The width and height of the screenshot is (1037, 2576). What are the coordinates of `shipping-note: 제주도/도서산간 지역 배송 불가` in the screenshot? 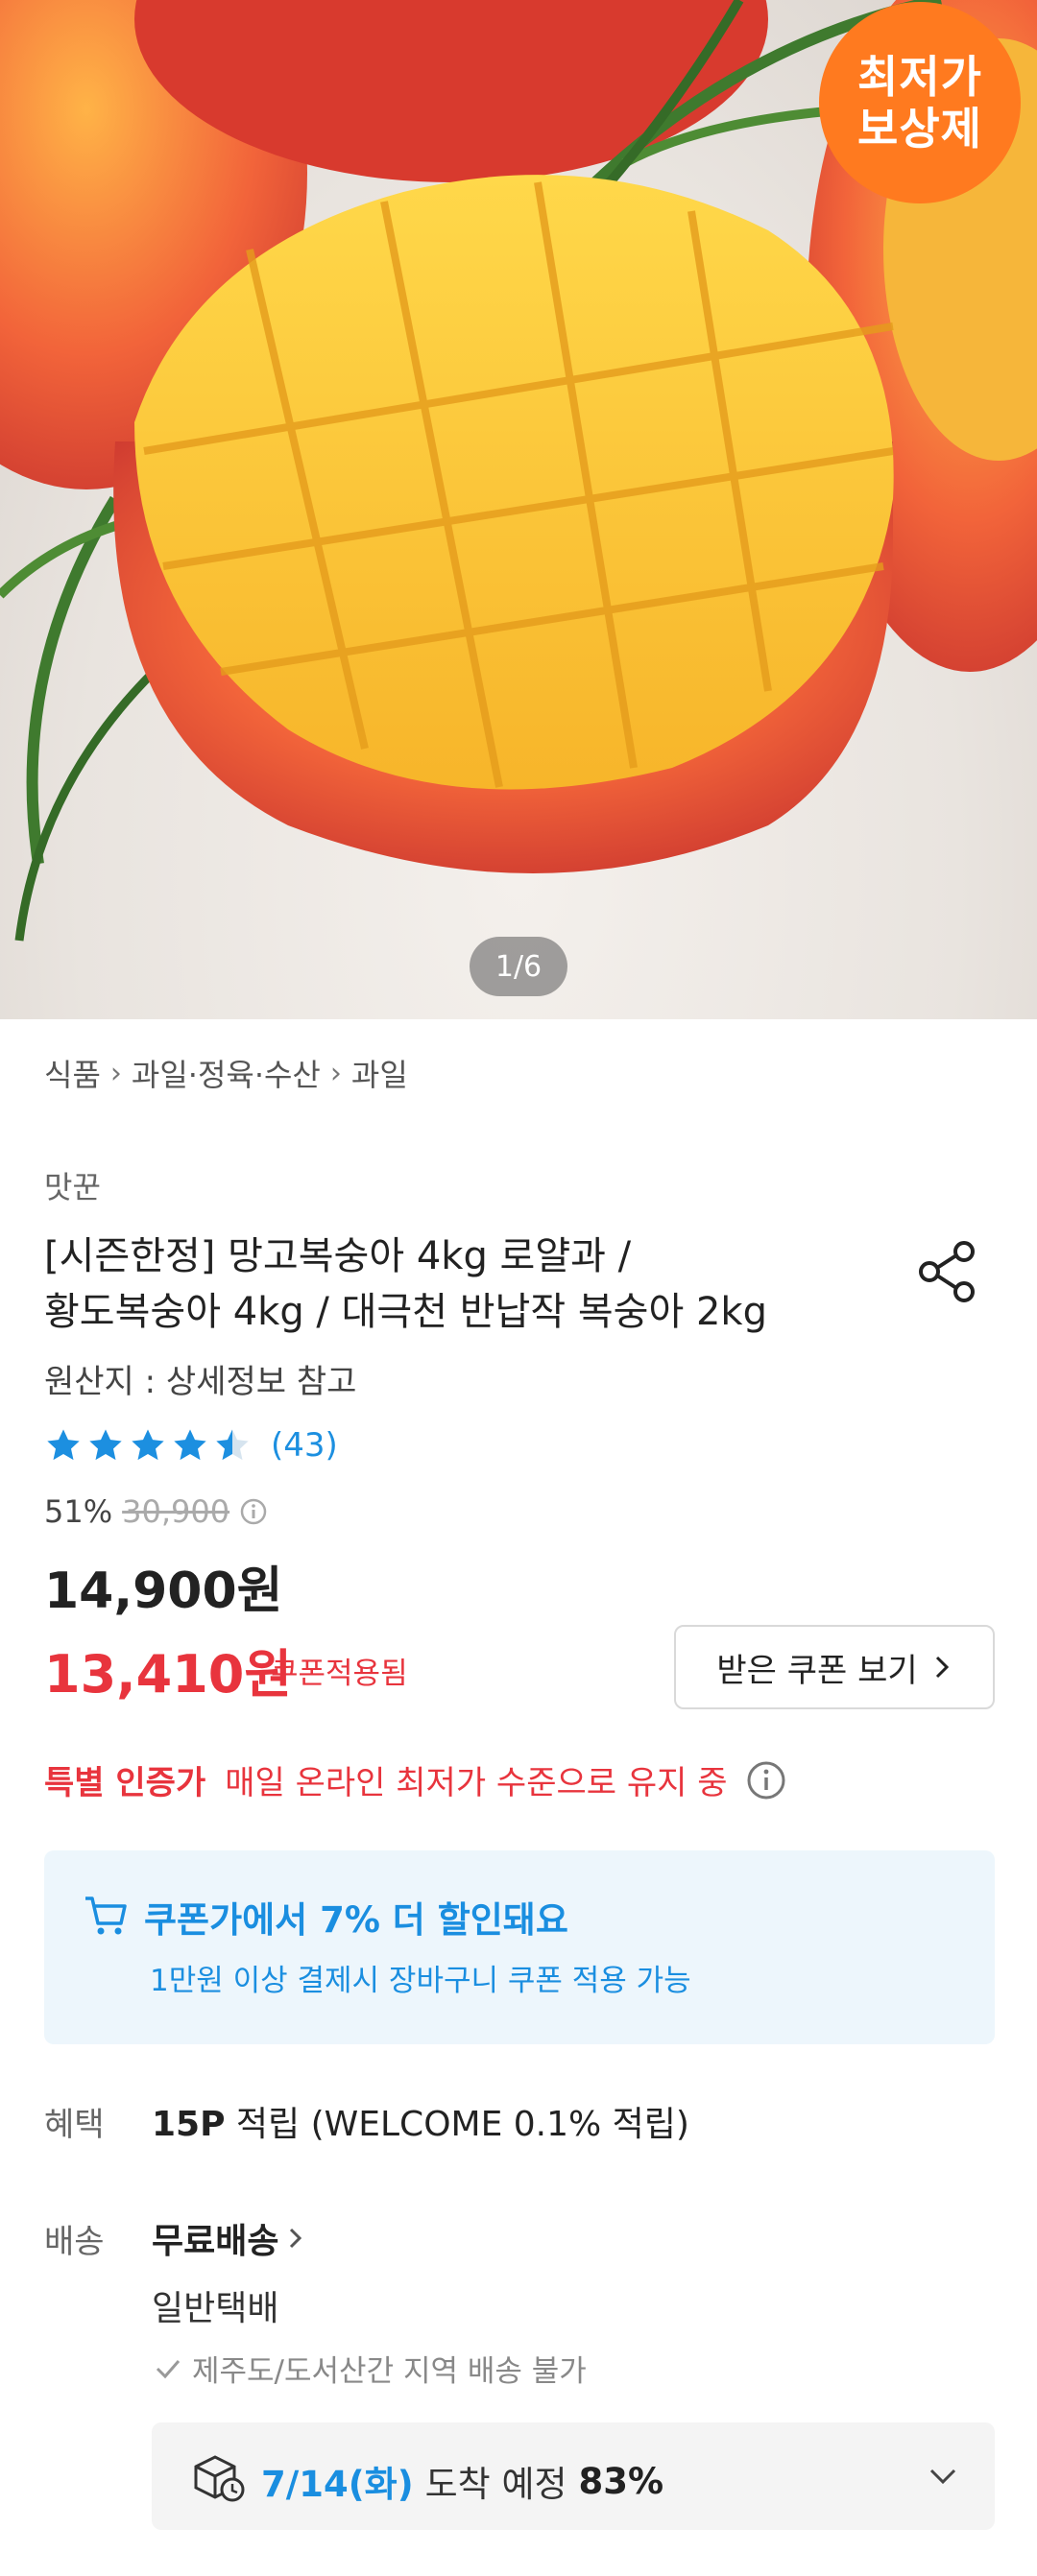 It's located at (370, 2368).